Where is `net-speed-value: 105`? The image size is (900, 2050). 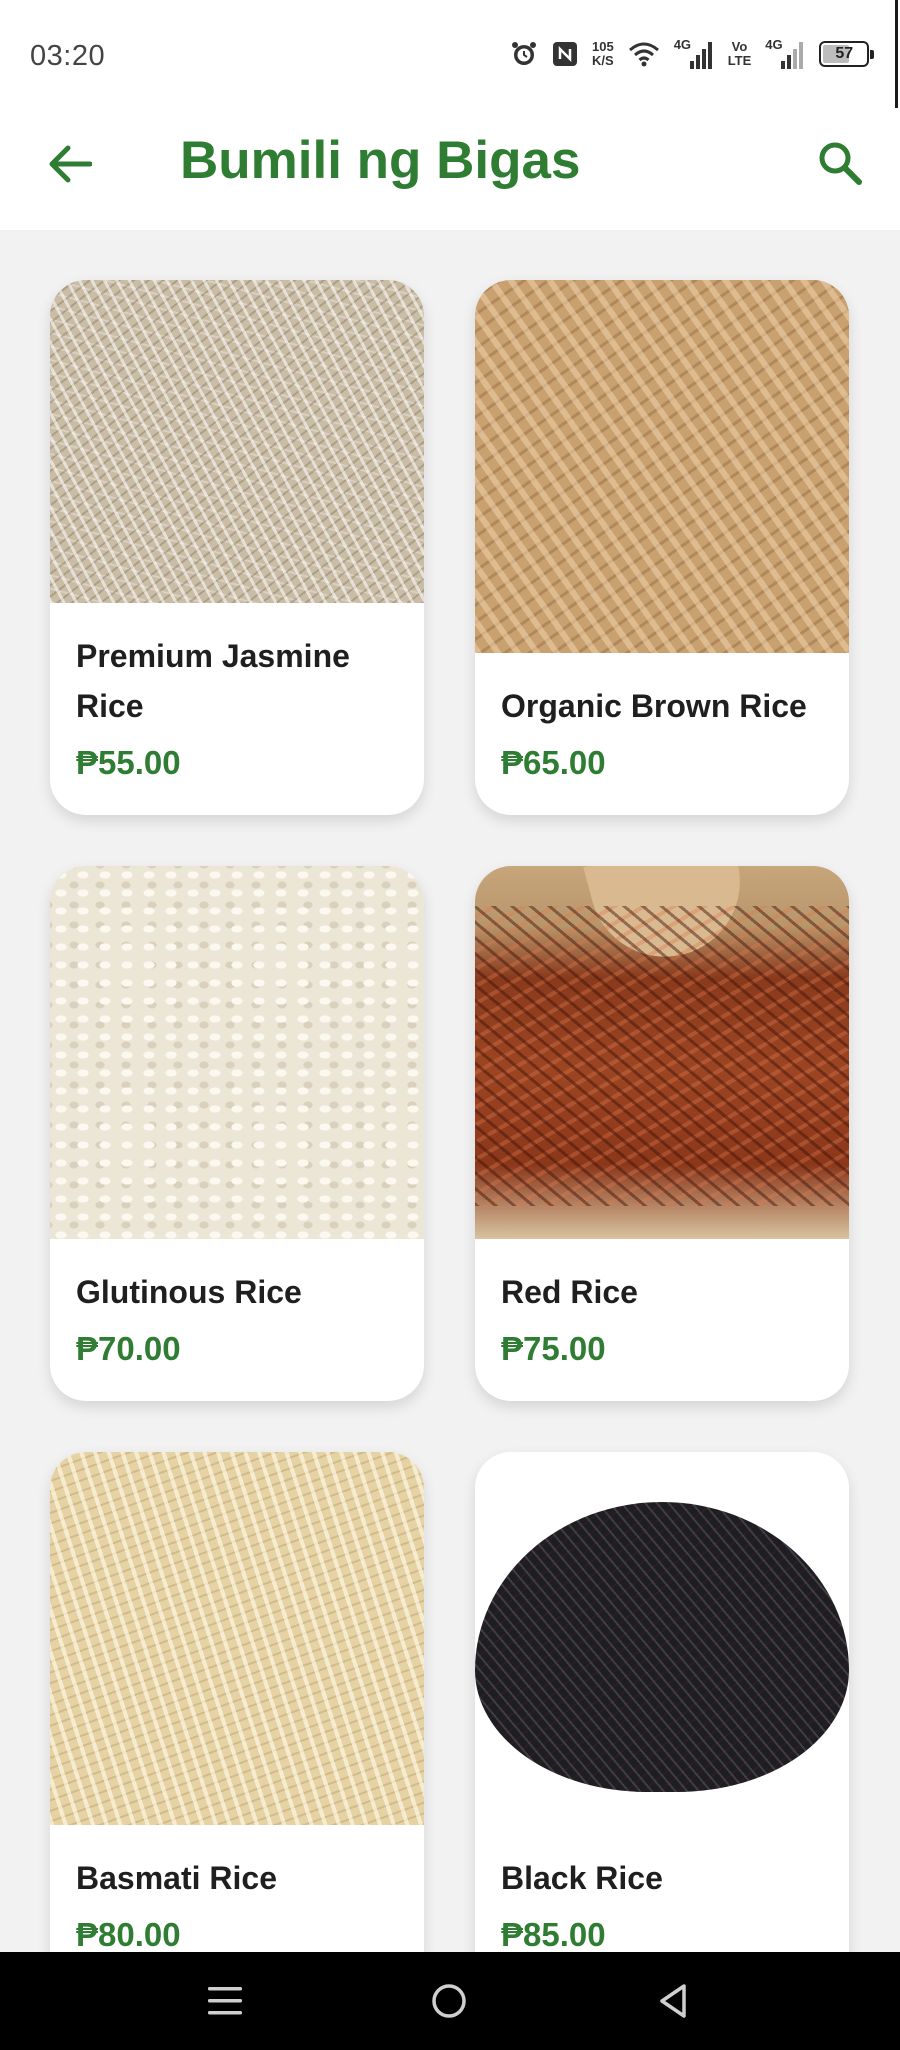
net-speed-value: 105 is located at coordinates (603, 46).